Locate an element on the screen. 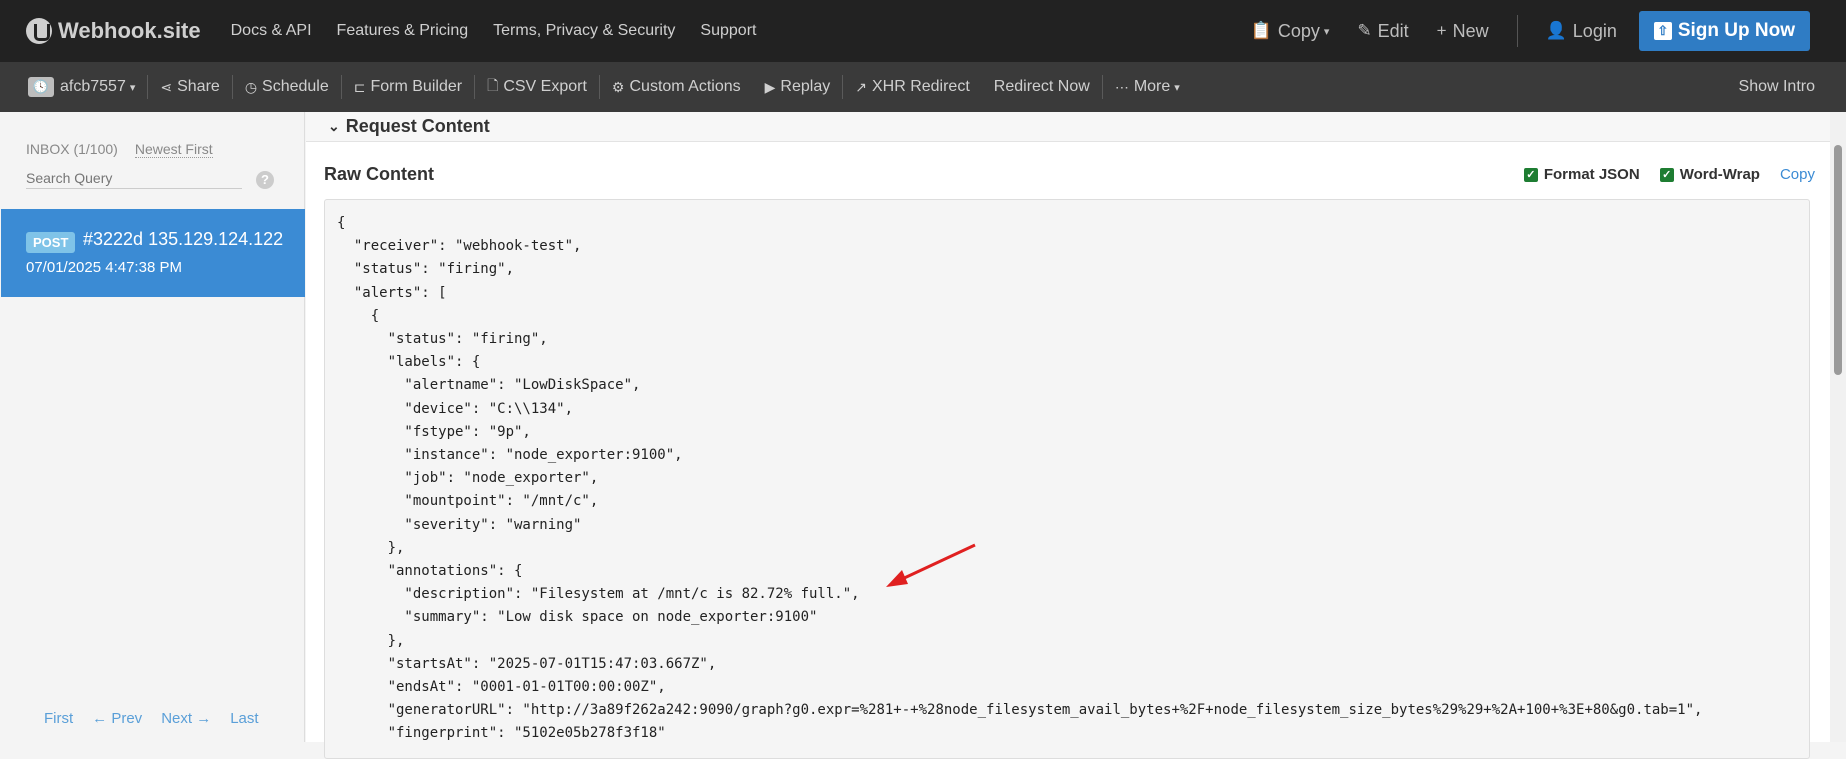  pager-last: Last is located at coordinates (244, 718).